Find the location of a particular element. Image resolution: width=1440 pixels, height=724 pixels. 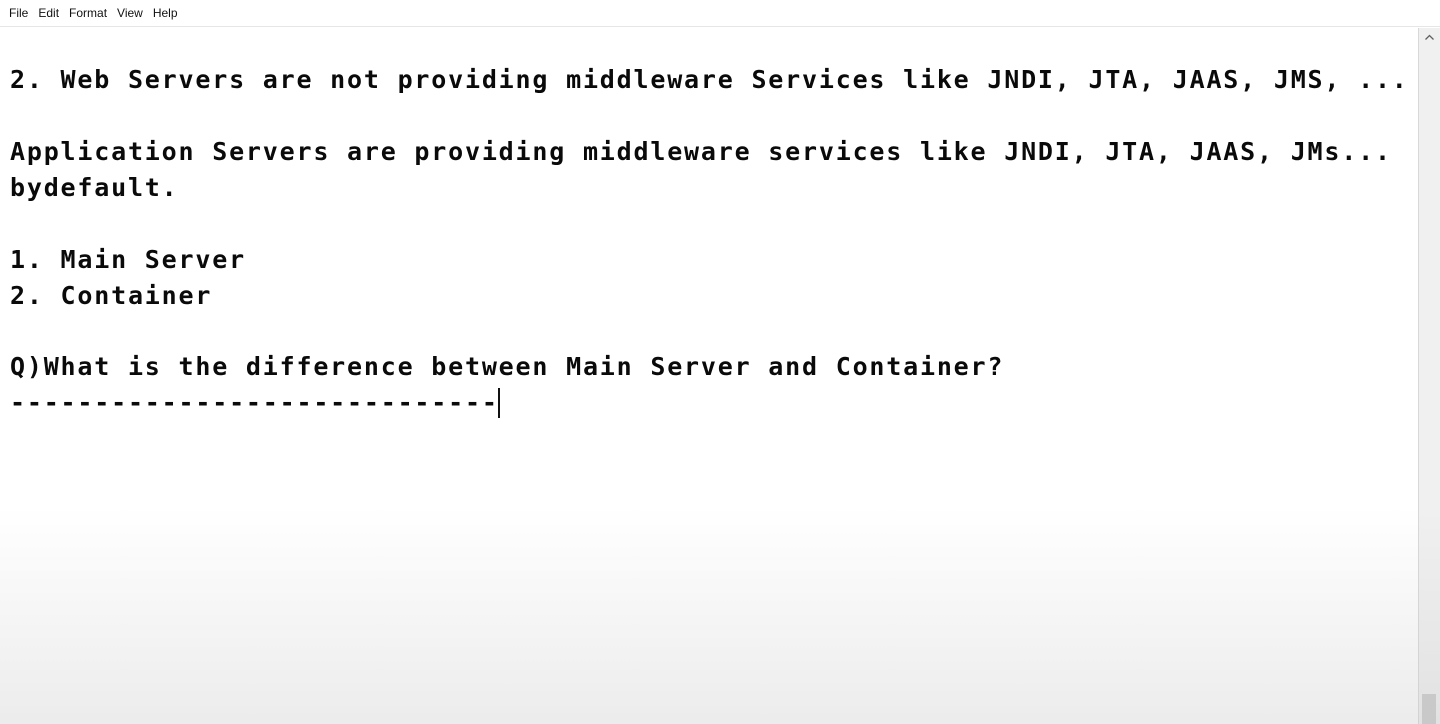

menu-bar: File Edit Format View Help is located at coordinates (720, 13).